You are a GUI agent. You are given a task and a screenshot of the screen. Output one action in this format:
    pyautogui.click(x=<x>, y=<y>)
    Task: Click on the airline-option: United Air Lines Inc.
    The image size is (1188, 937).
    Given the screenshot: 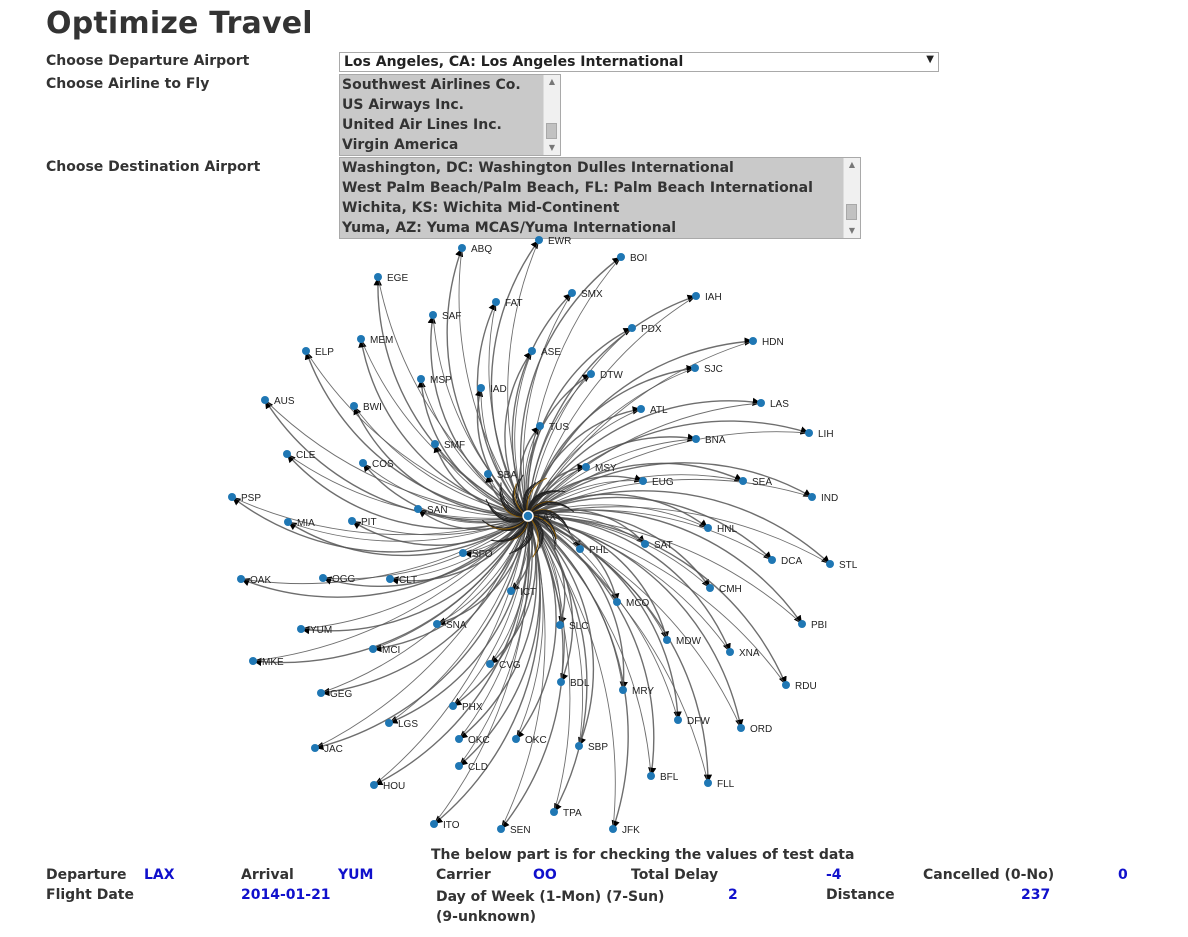 What is the action you would take?
    pyautogui.click(x=450, y=125)
    